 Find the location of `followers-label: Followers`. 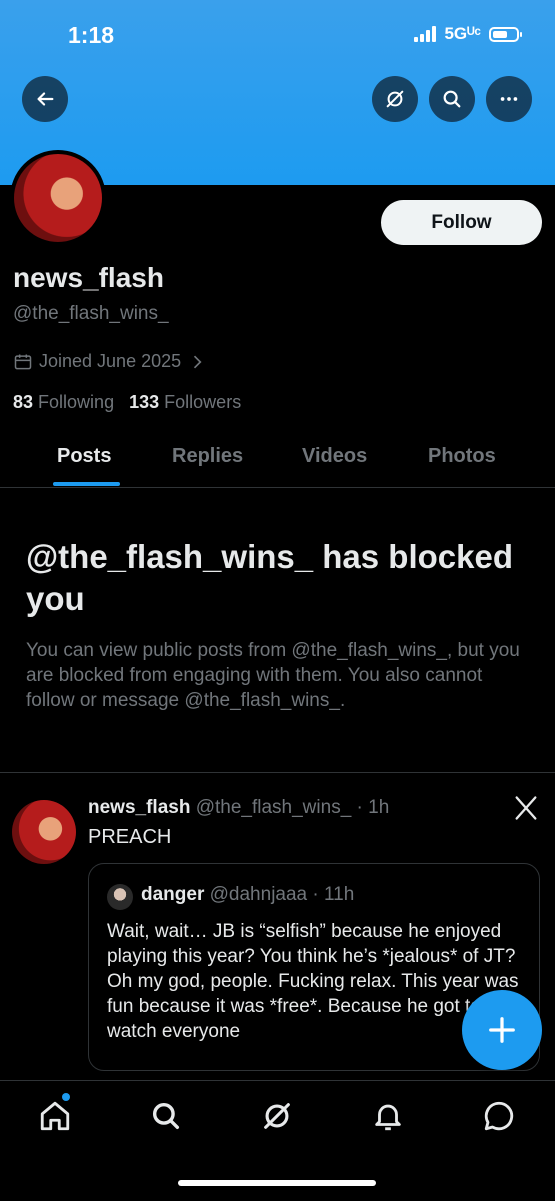

followers-label: Followers is located at coordinates (203, 402).